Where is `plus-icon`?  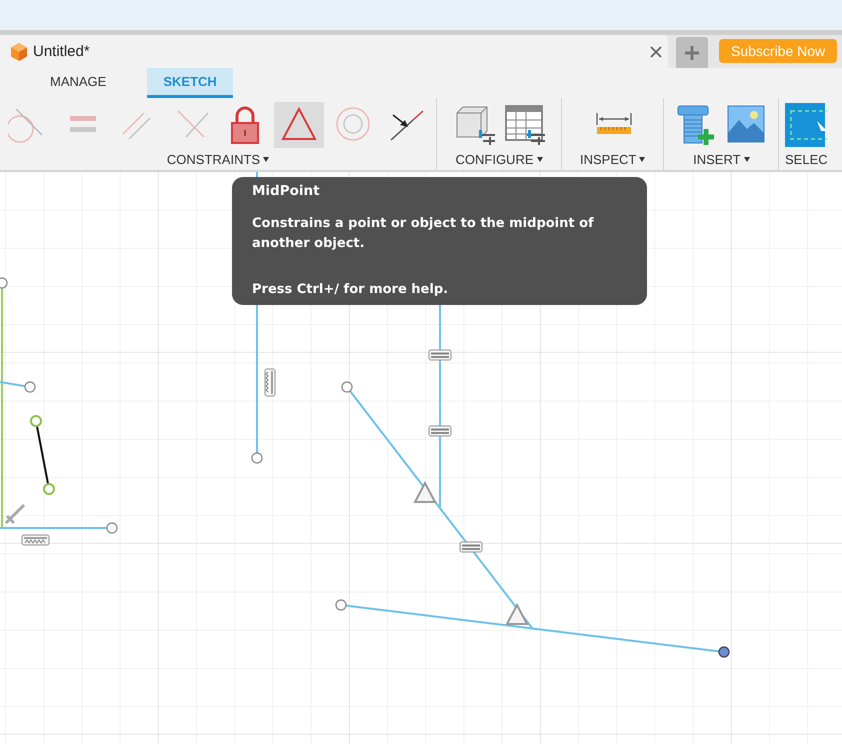 plus-icon is located at coordinates (692, 52).